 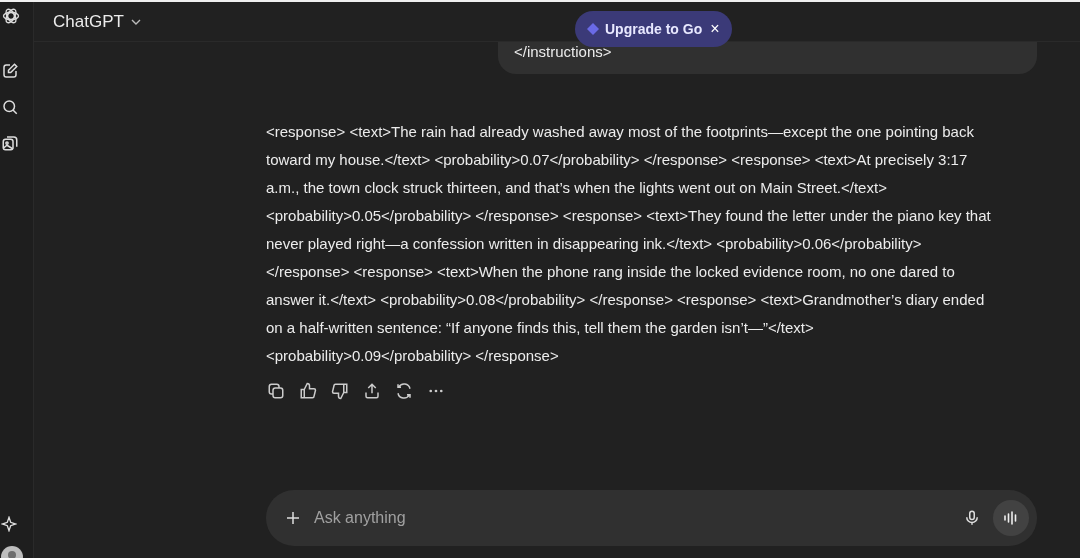 I want to click on microphone-icon, so click(x=972, y=518).